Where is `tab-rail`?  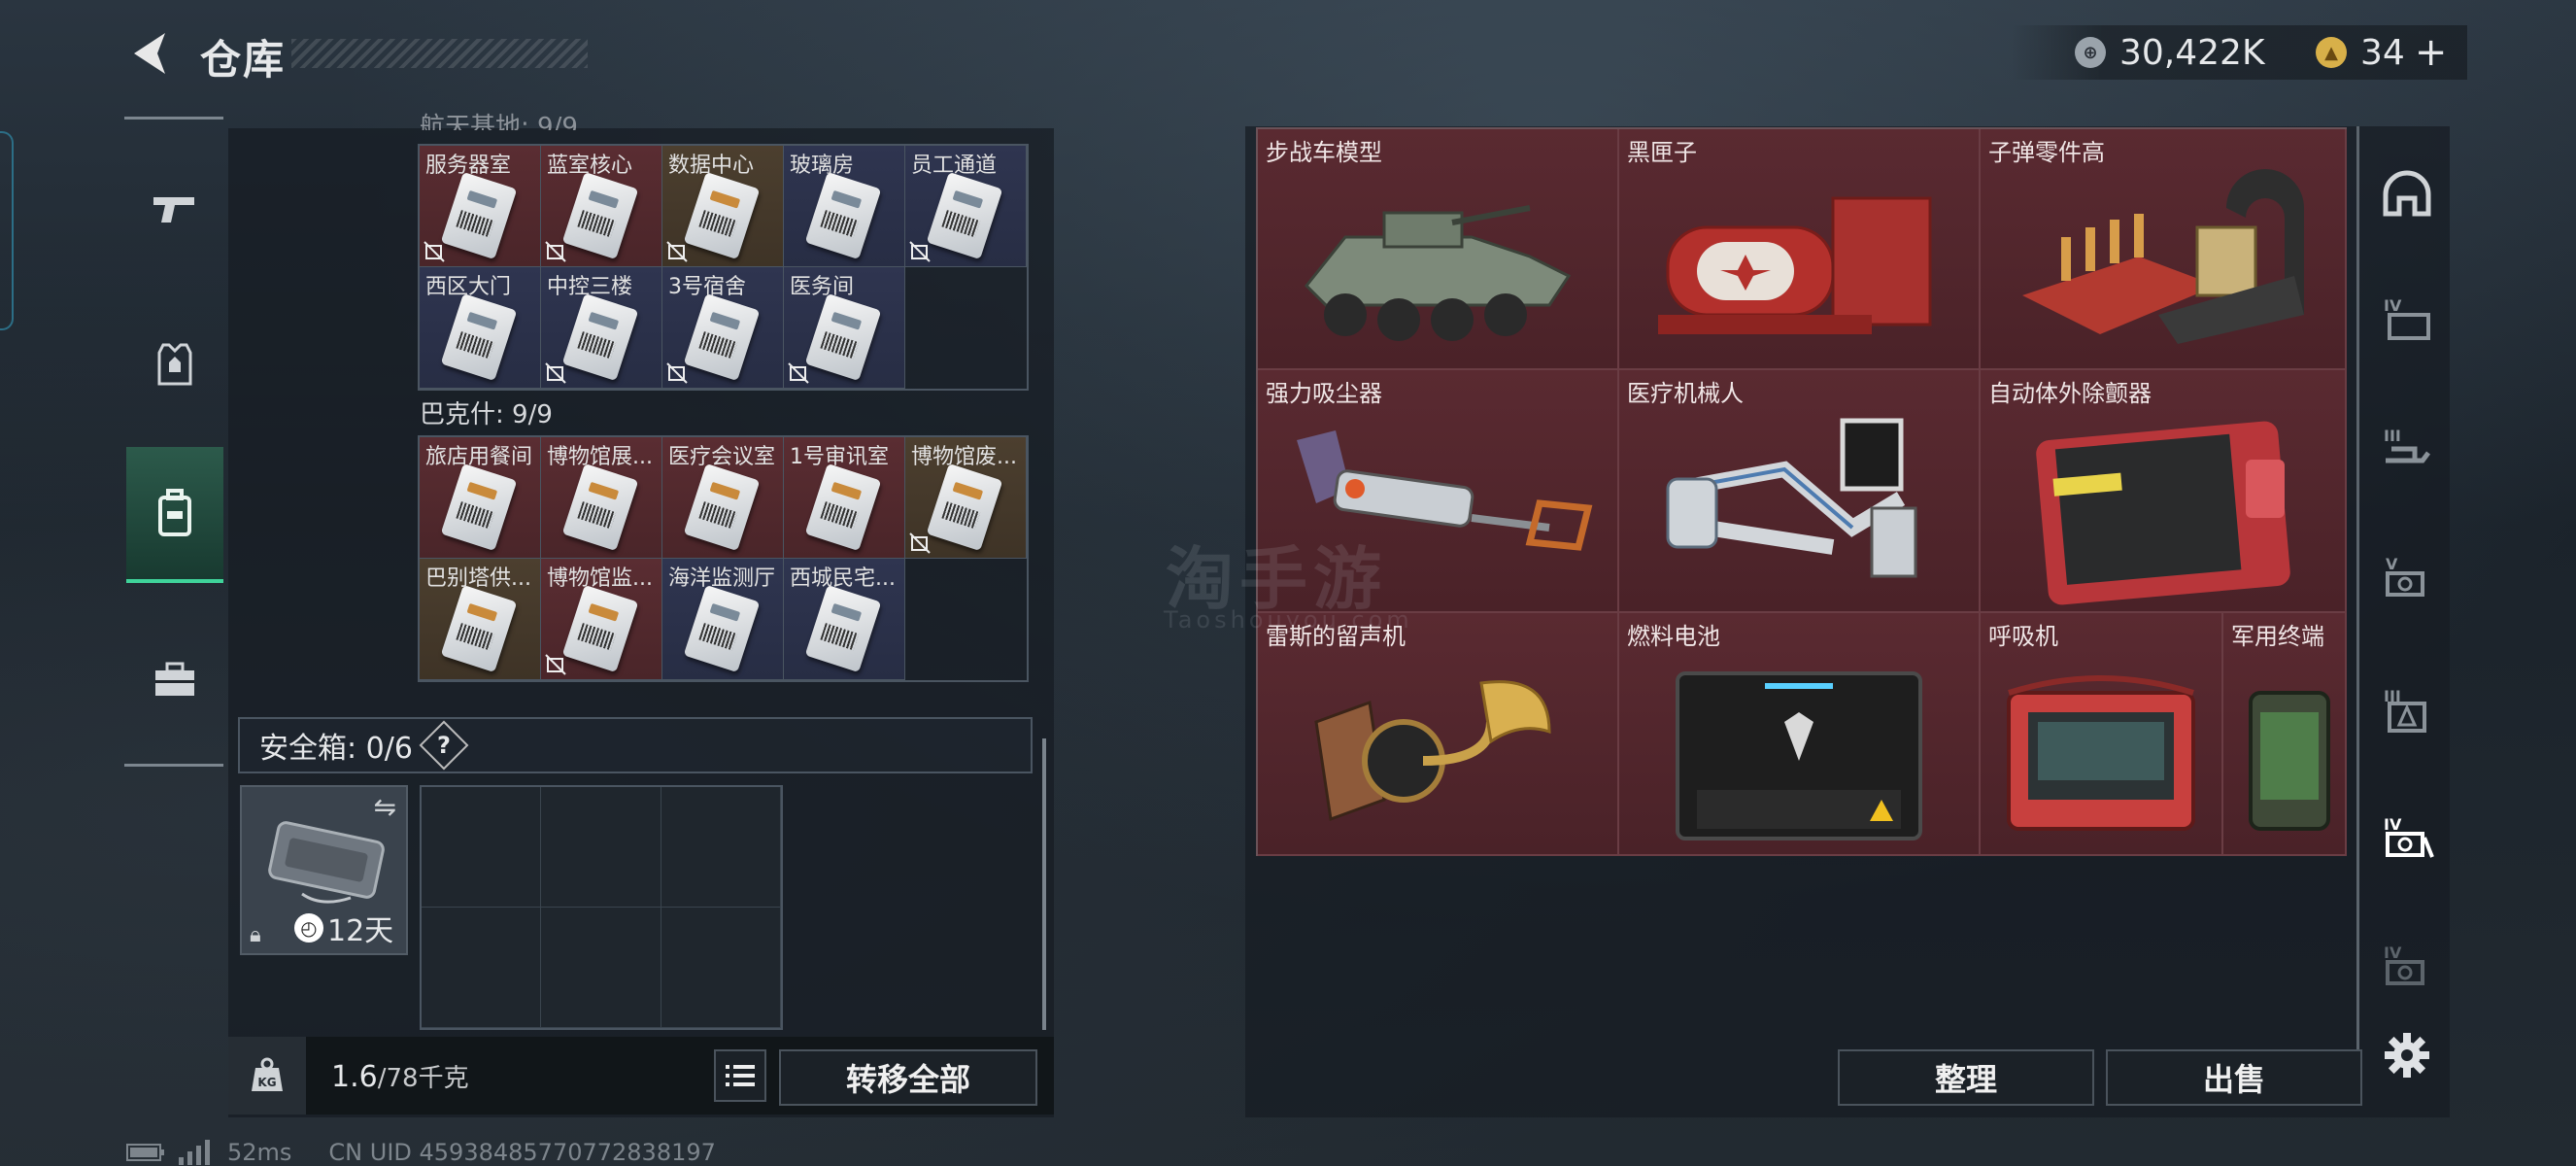
tab-rail is located at coordinates (2357, 592).